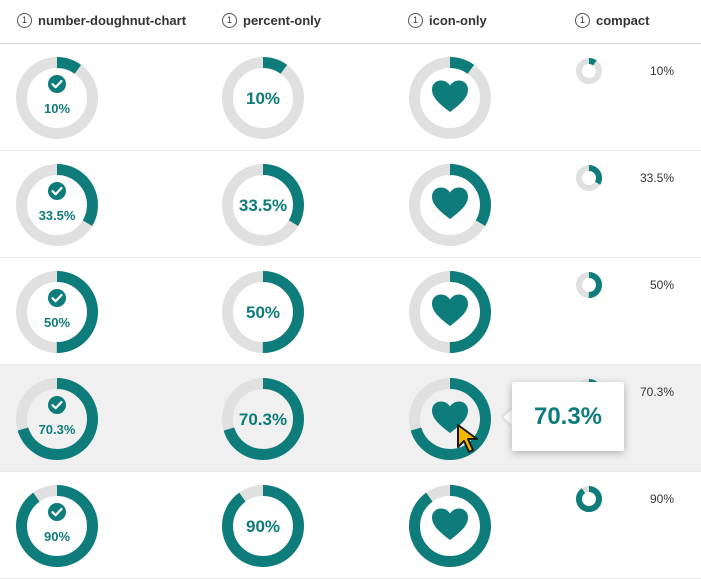  I want to click on compact-value-label: 90%, so click(661, 499).